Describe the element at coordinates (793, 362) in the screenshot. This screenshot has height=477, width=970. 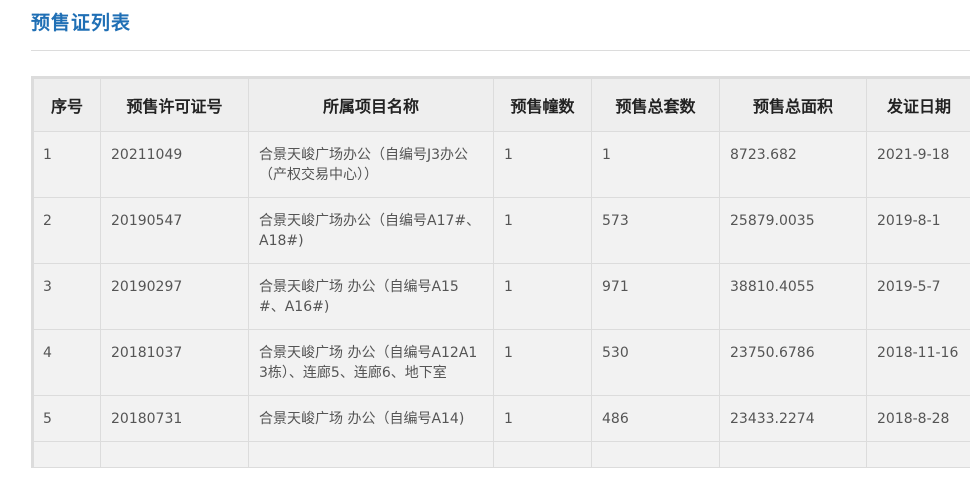
I see `cell-total-area: 23750.6786` at that location.